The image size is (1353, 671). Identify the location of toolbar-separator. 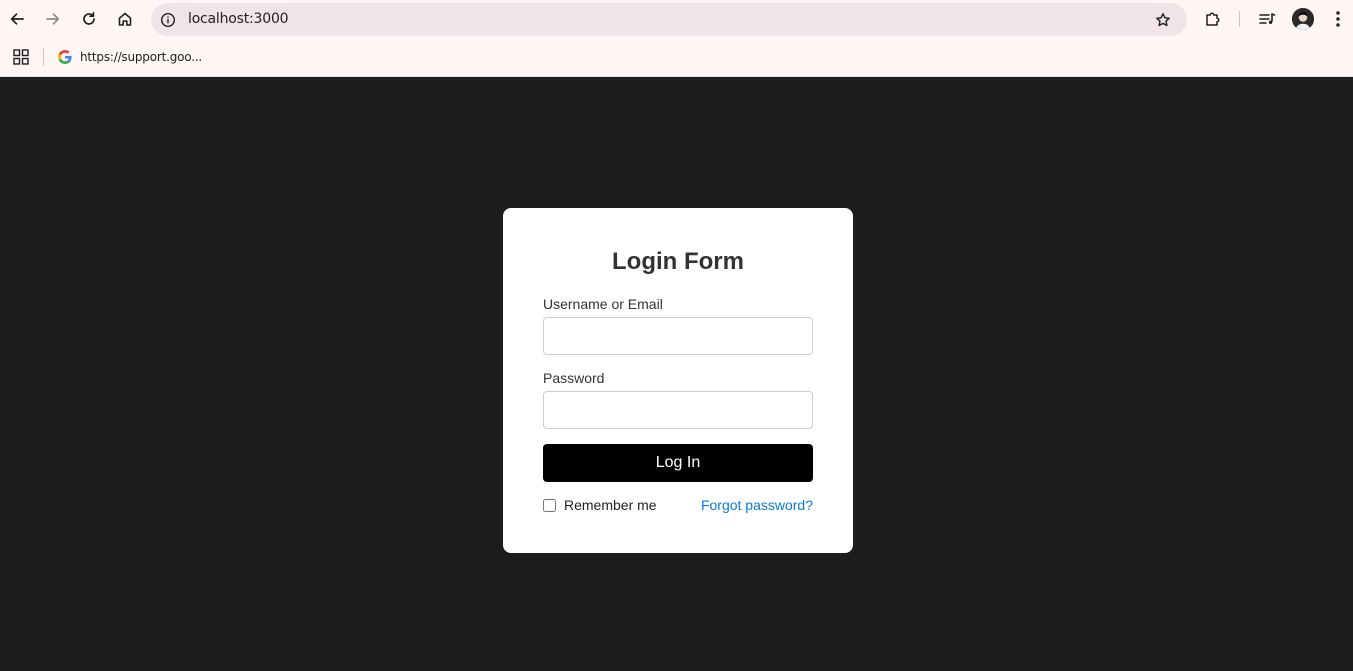
(1239, 19).